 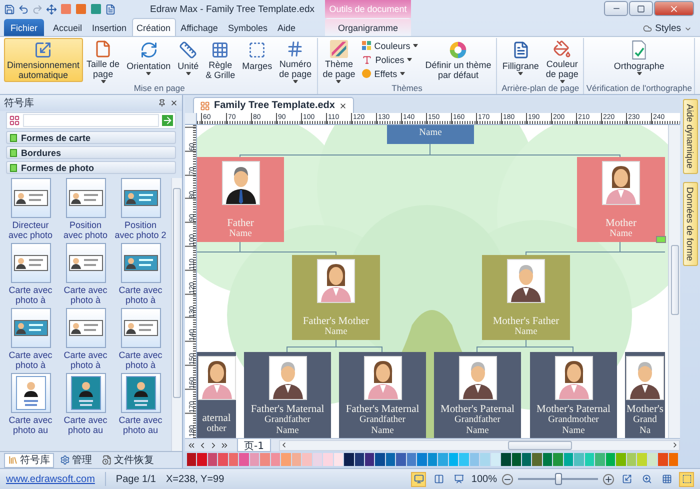 I want to click on ribbon-button: Définir un thème par défaut, so click(x=458, y=60).